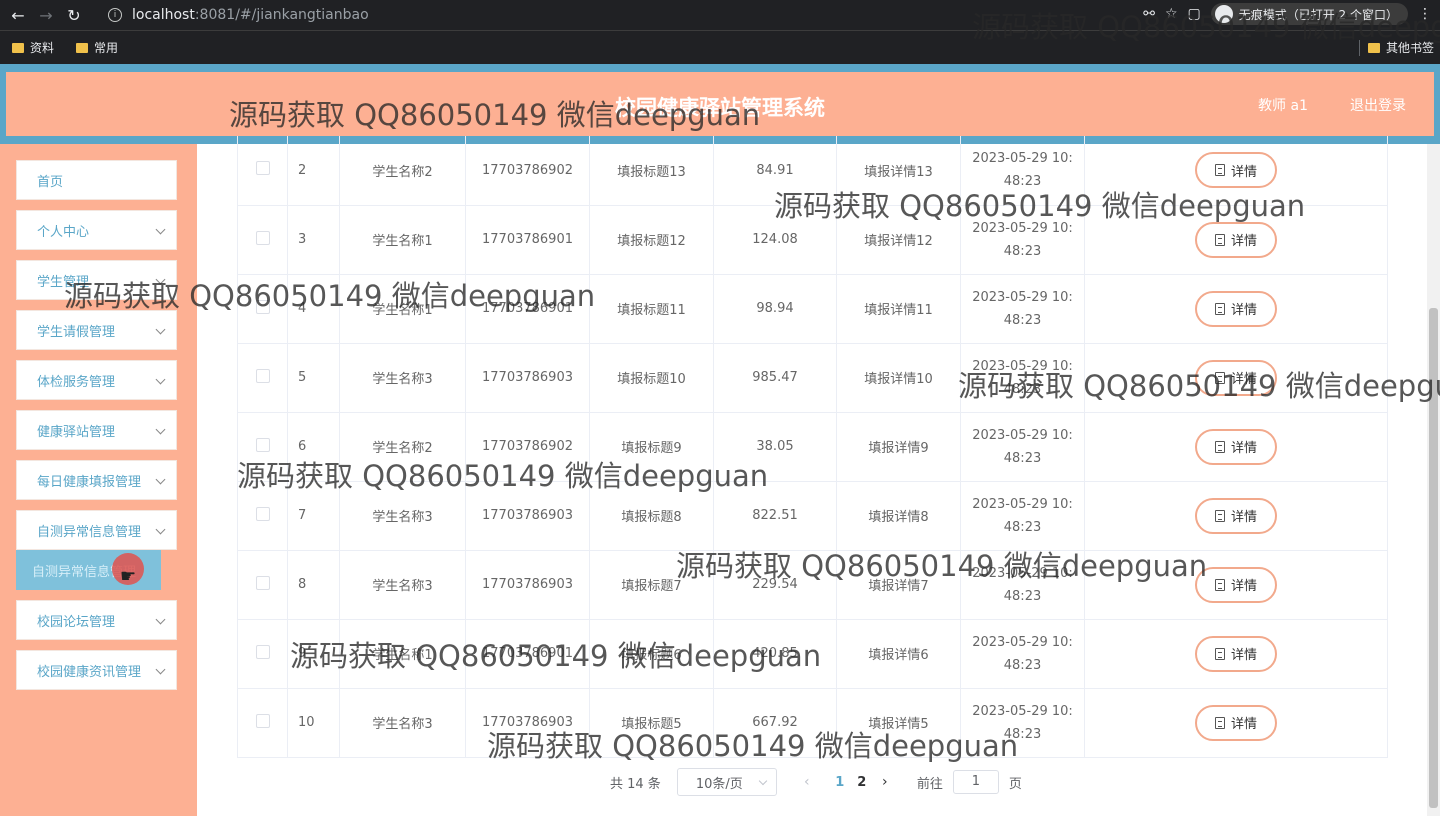  Describe the element at coordinates (76, 382) in the screenshot. I see `sidebar-item-label: 体检服务管理` at that location.